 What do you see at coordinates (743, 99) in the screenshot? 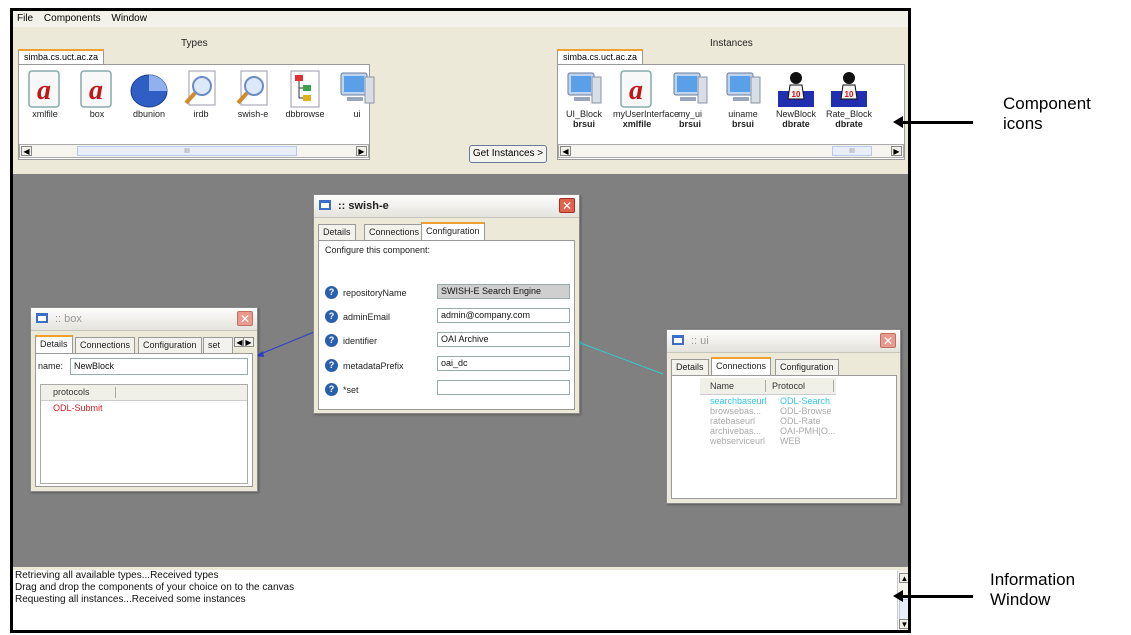
I see `component-icon-uiname: uiname brsui` at bounding box center [743, 99].